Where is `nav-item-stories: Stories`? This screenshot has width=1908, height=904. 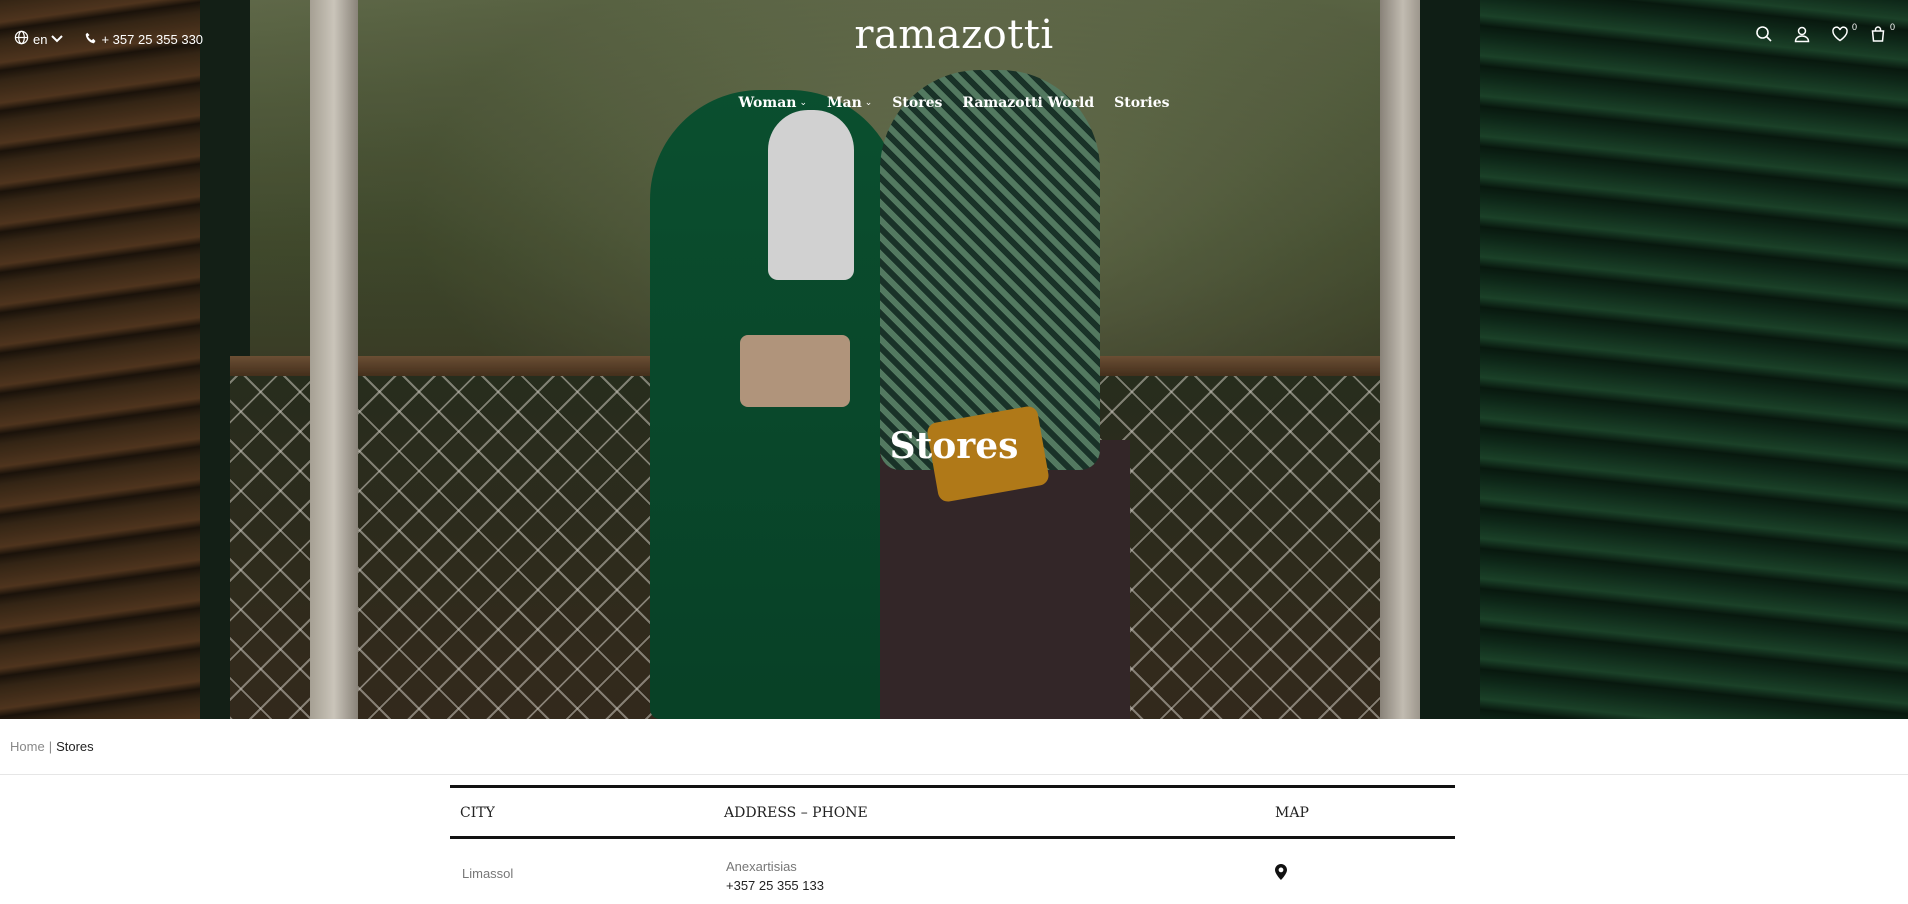 nav-item-stories: Stories is located at coordinates (1141, 103).